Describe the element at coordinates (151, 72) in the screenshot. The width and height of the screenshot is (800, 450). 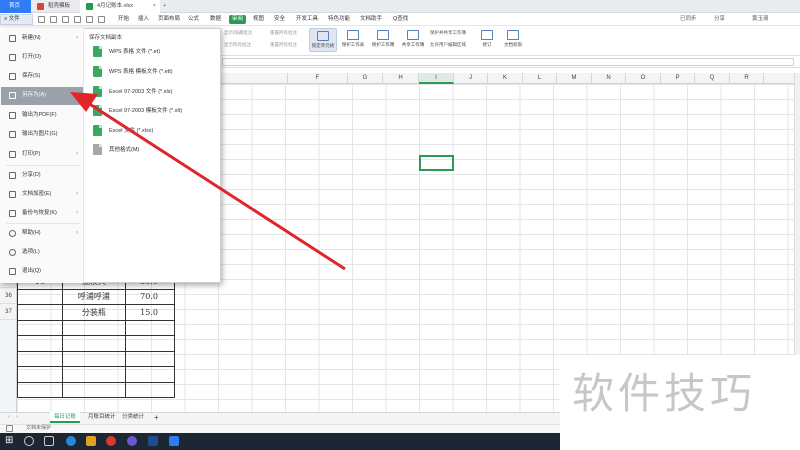
I see `save-as-ett: WPS 表格 模板文件 (*.ett)` at that location.